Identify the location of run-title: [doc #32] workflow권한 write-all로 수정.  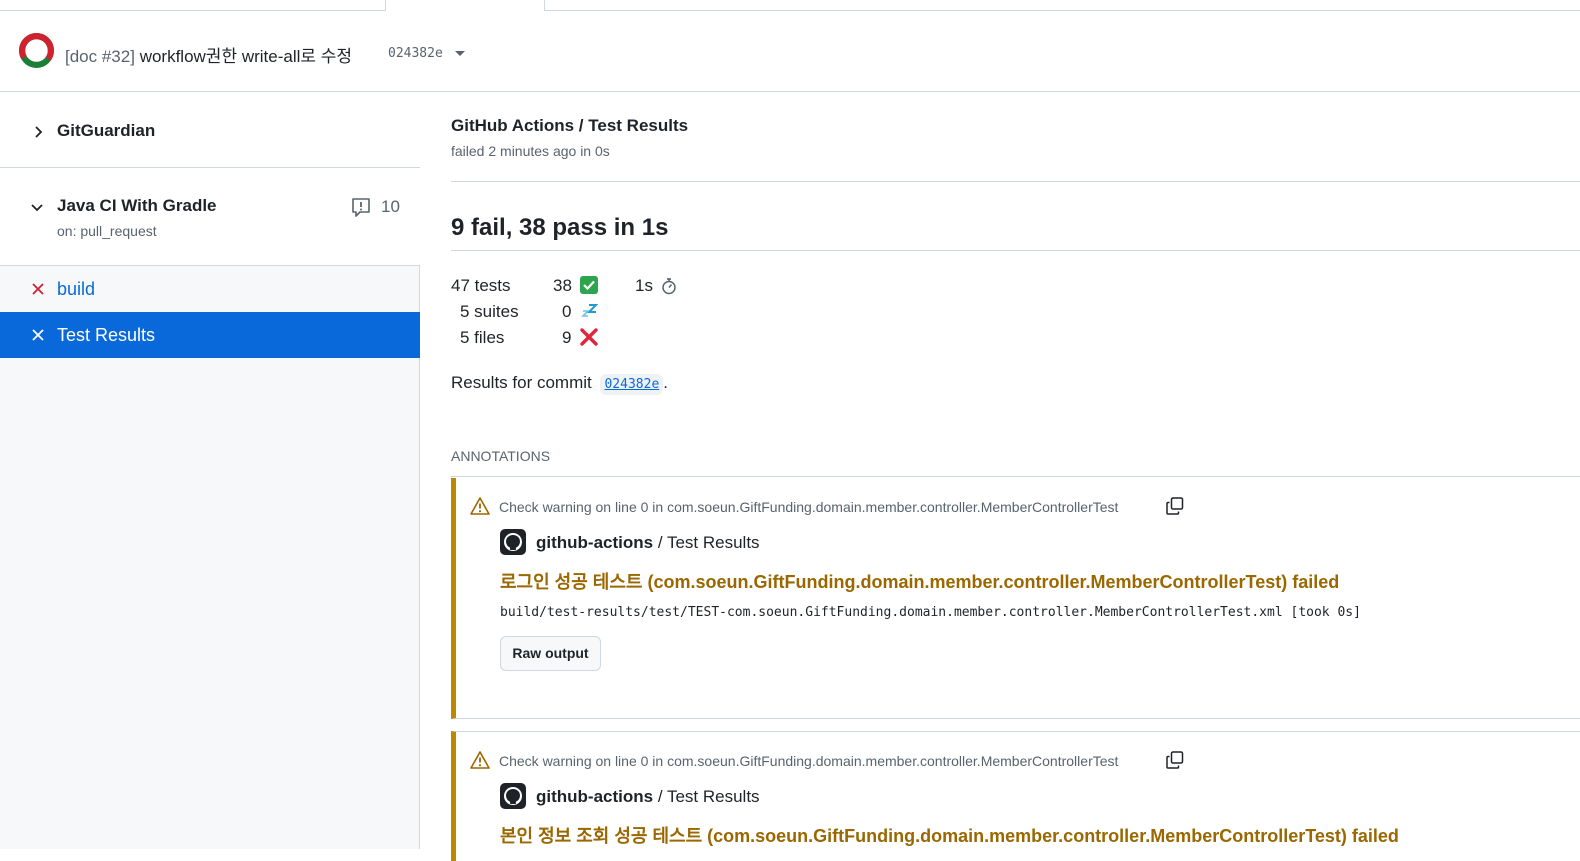
(208, 54).